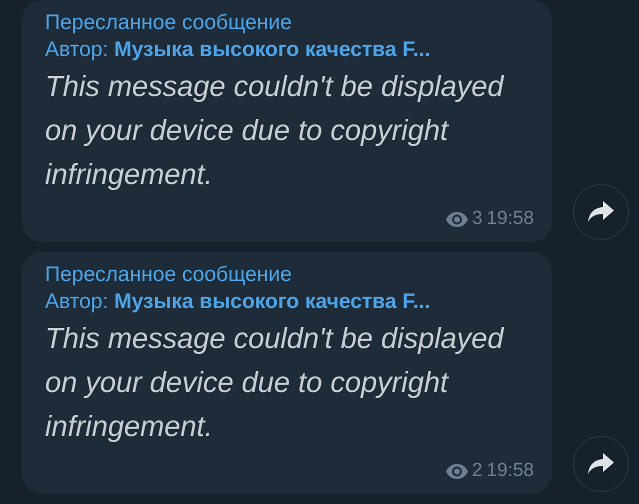 This screenshot has height=504, width=639. I want to click on view-count: 3, so click(477, 219).